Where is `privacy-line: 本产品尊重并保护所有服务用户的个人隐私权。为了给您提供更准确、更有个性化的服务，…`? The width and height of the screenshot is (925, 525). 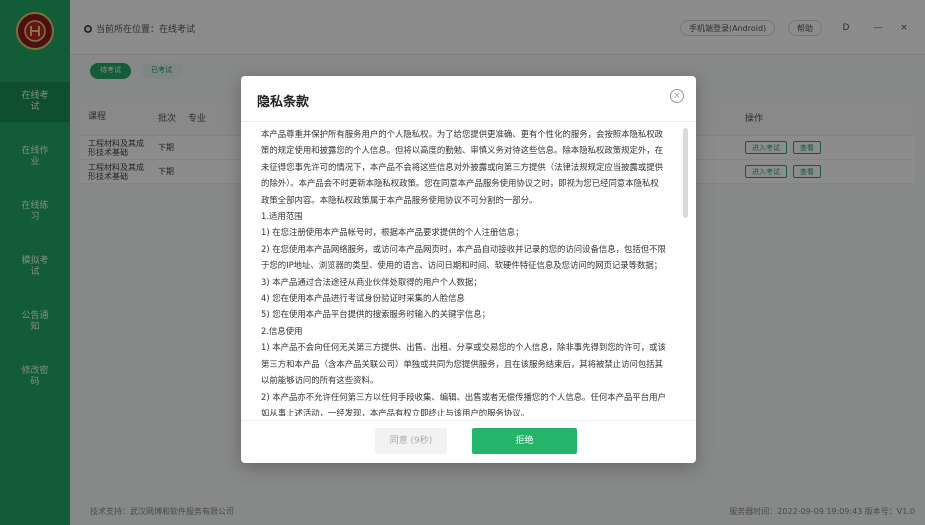 privacy-line: 本产品尊重并保护所有服务用户的个人隐私权。为了给您提供更准确、更有个性化的服务，… is located at coordinates (462, 134).